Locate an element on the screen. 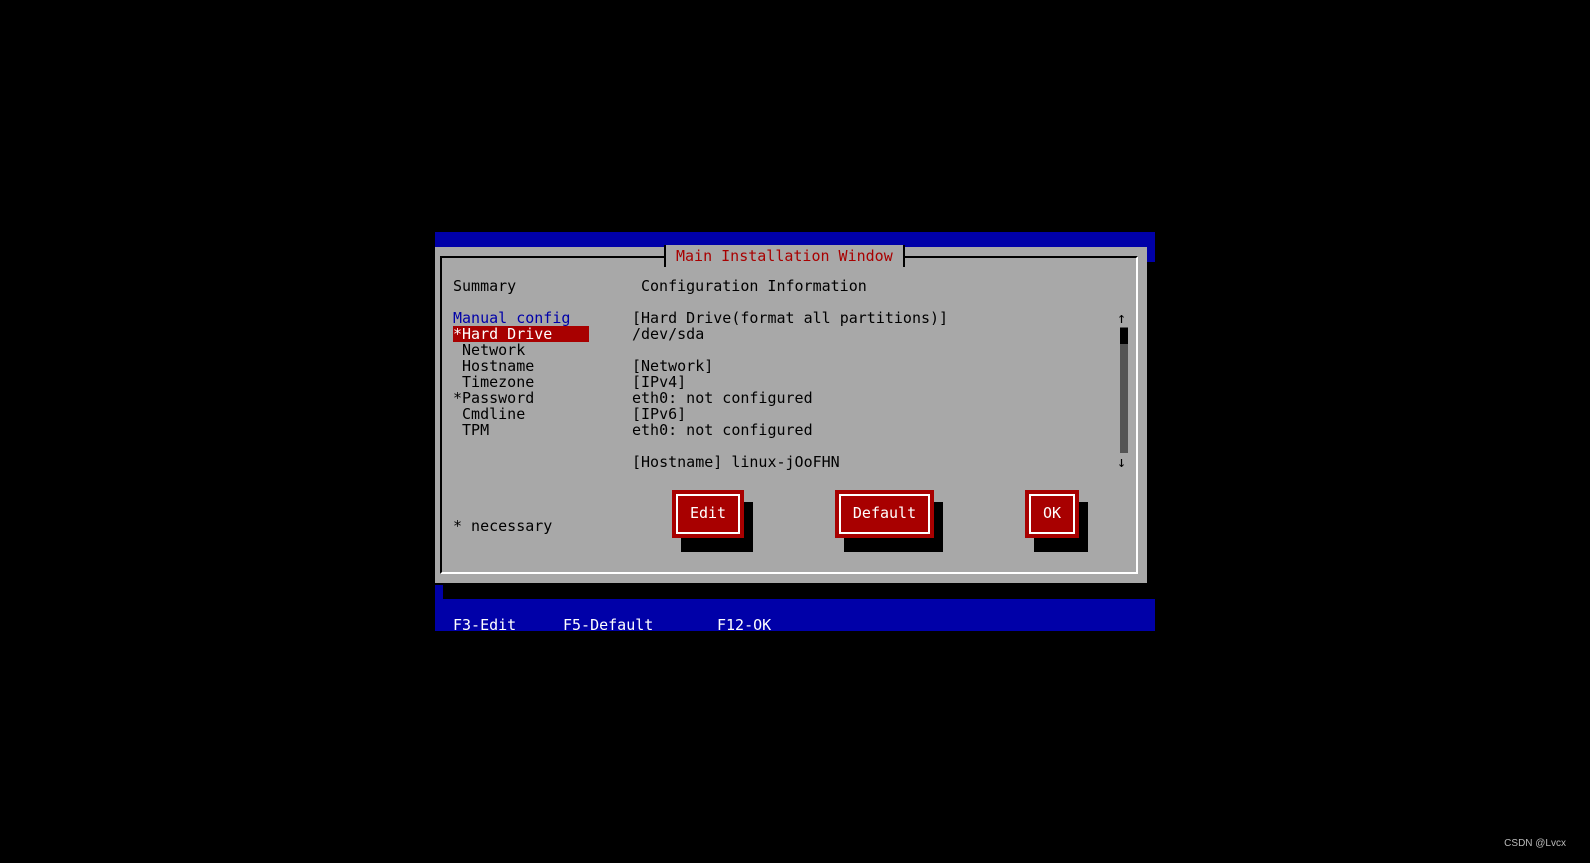 This screenshot has height=863, width=1590. default-button-label: Default is located at coordinates (884, 513).